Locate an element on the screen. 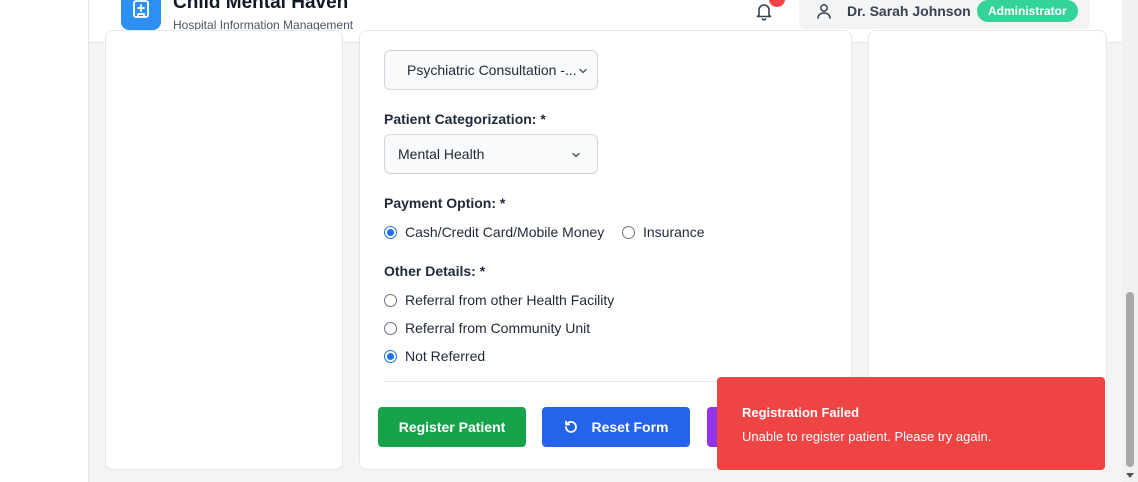  page-scrollbar is located at coordinates (1130, 241).